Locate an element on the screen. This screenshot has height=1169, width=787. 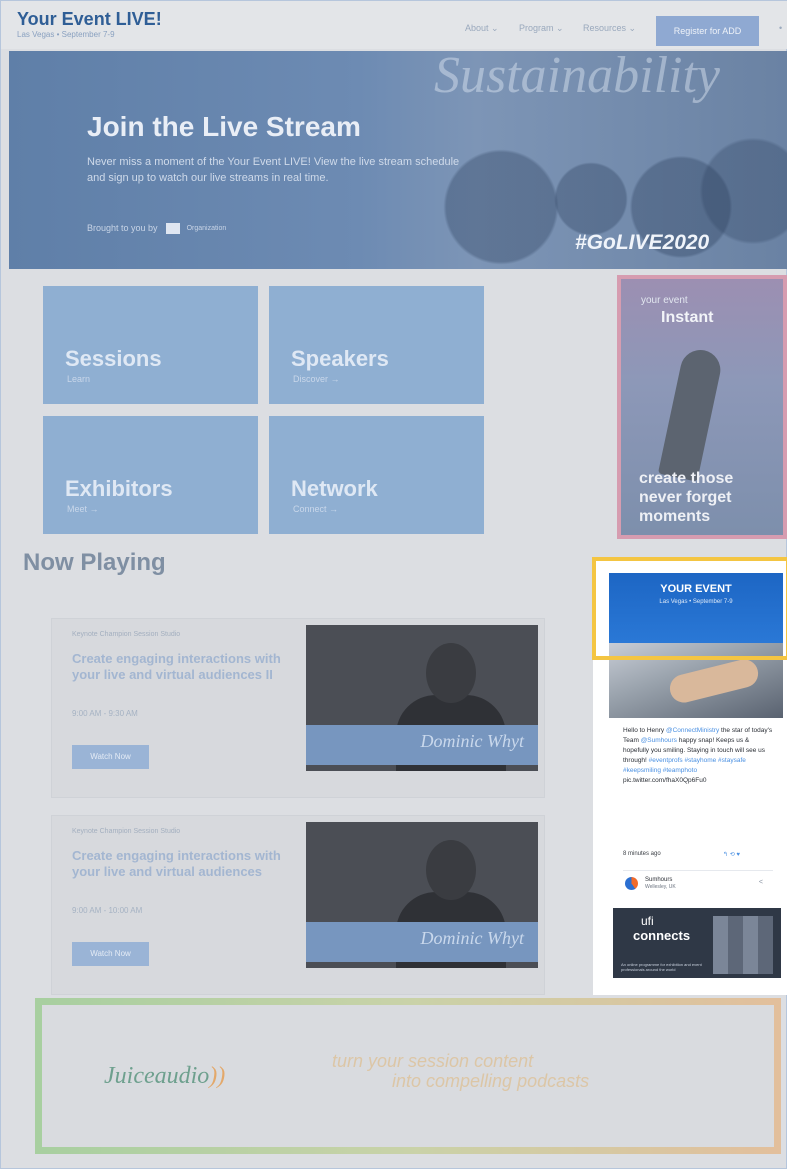
event-hashtag: #GoLIVE2020 is located at coordinates (642, 242).